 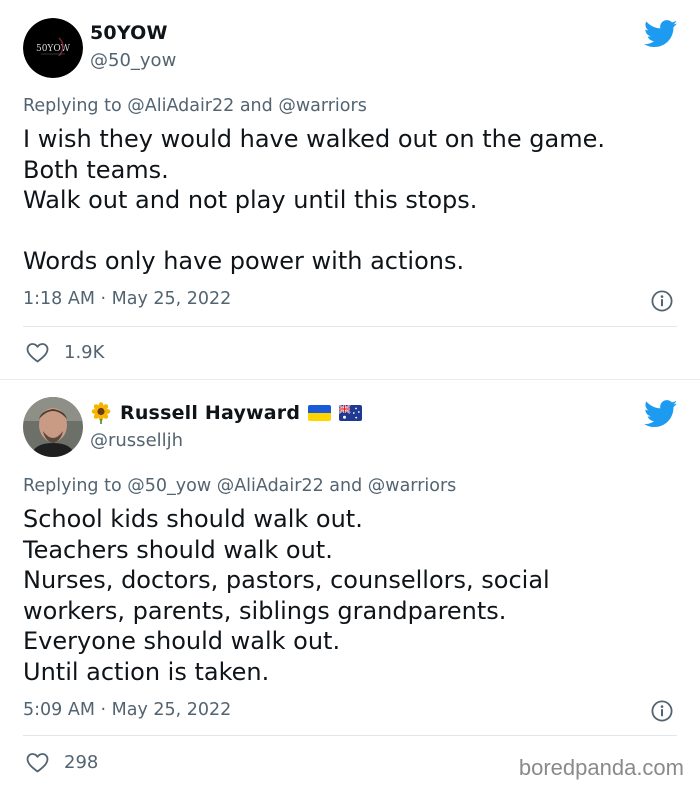 What do you see at coordinates (101, 413) in the screenshot?
I see `sunflower-icon` at bounding box center [101, 413].